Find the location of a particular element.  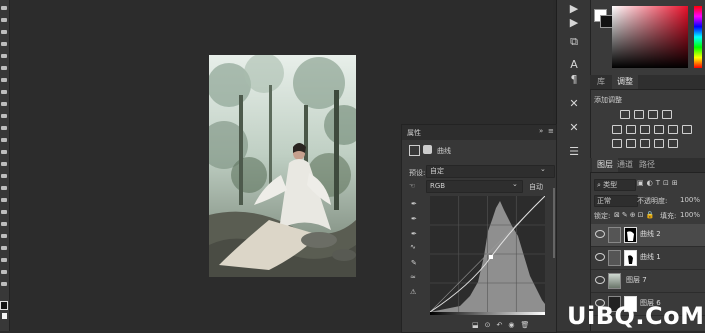

smooth-curve-icon: ≈ is located at coordinates (413, 277).